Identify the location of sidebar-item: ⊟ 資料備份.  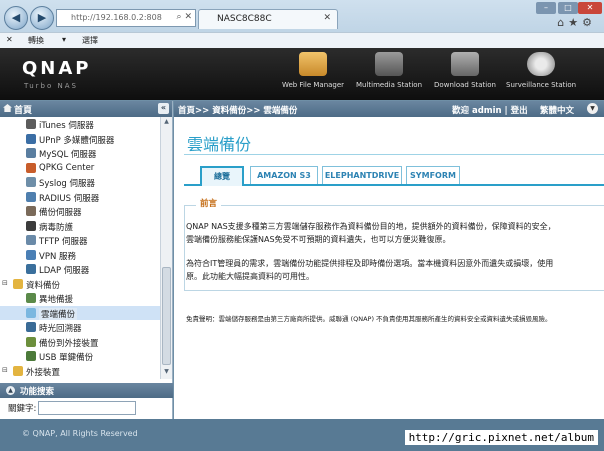
(80, 284).